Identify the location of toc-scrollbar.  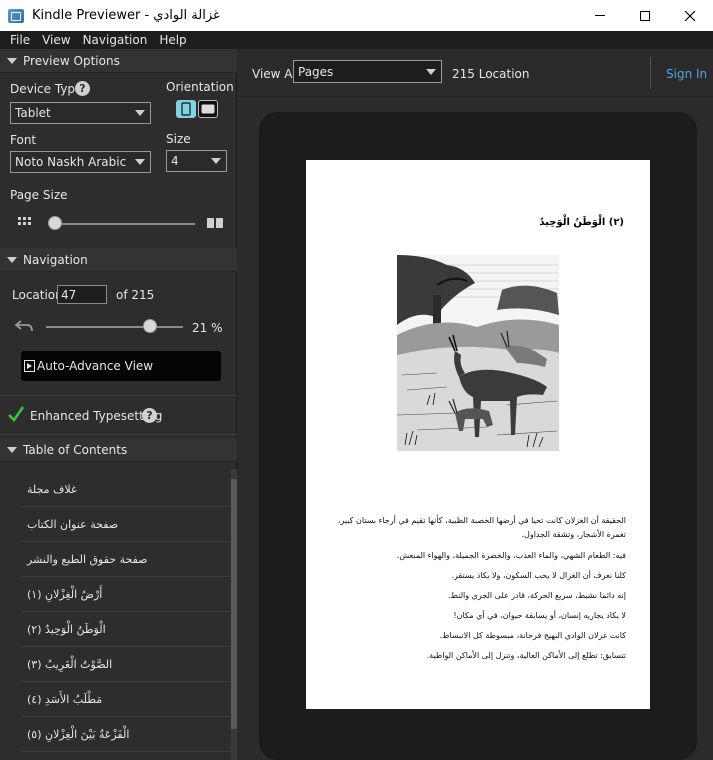
(234, 614).